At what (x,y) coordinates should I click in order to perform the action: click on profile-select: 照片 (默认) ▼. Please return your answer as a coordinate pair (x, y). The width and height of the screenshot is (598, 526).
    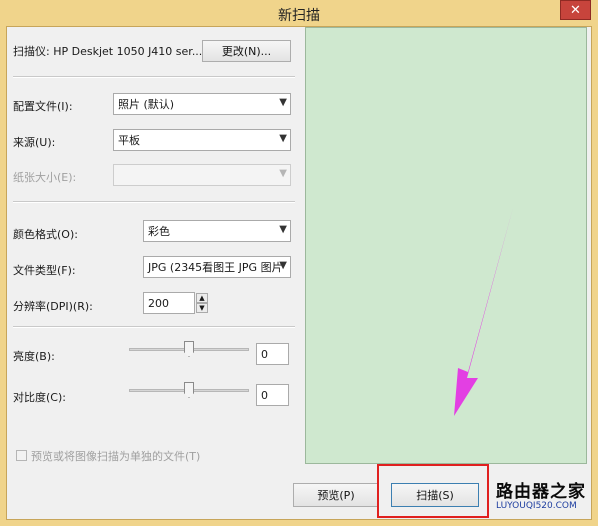
    Looking at the image, I should click on (202, 104).